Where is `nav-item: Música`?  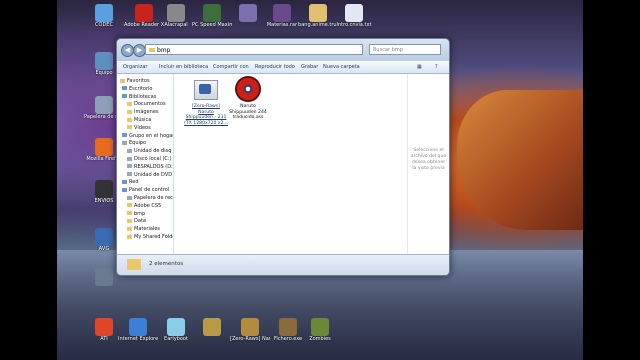
nav-item: Música is located at coordinates (139, 120).